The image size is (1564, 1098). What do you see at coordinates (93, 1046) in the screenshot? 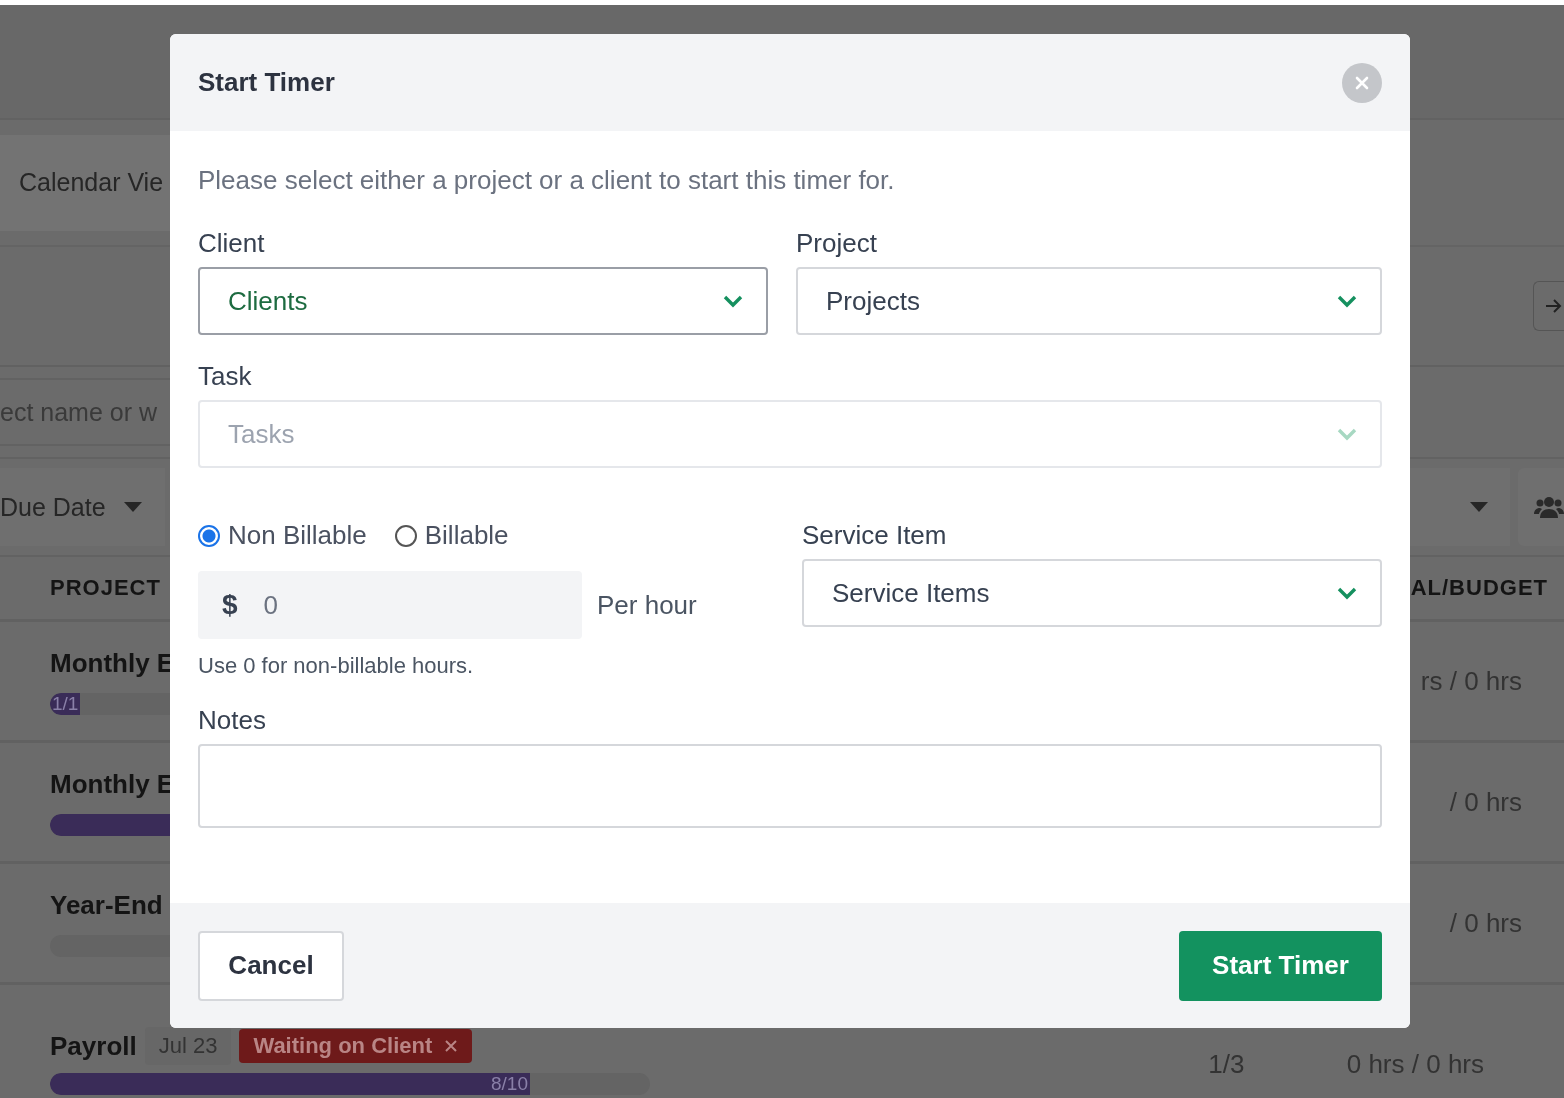
I see `project-name: Payroll` at bounding box center [93, 1046].